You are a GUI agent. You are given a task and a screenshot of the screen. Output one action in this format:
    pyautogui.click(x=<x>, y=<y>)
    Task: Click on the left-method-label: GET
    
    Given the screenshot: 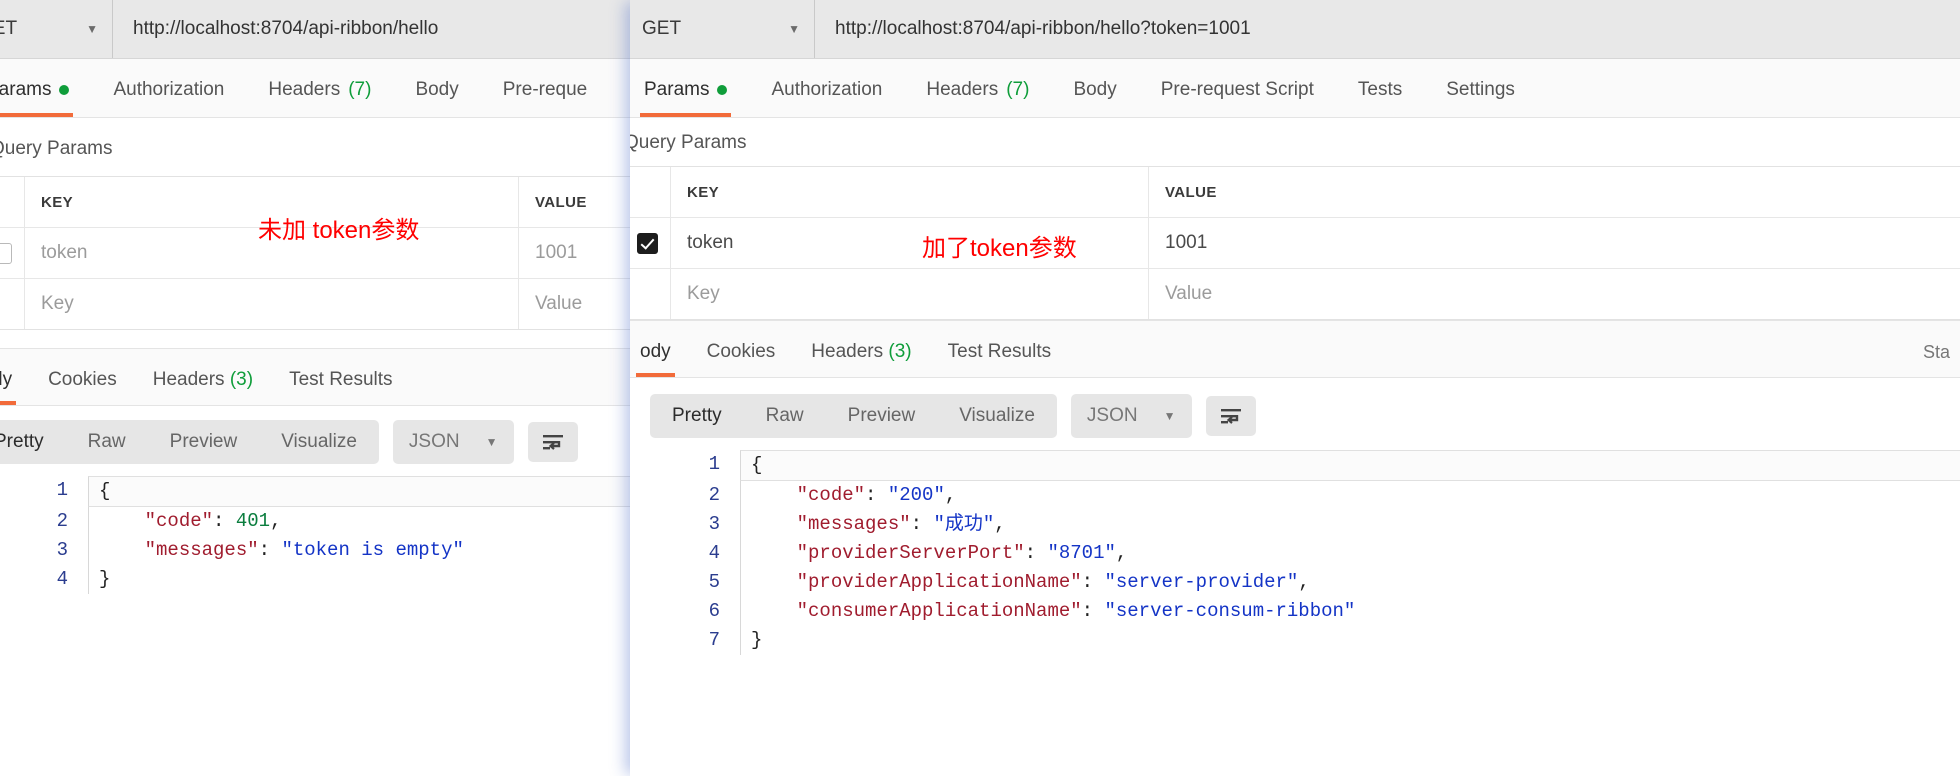 What is the action you would take?
    pyautogui.click(x=9, y=28)
    